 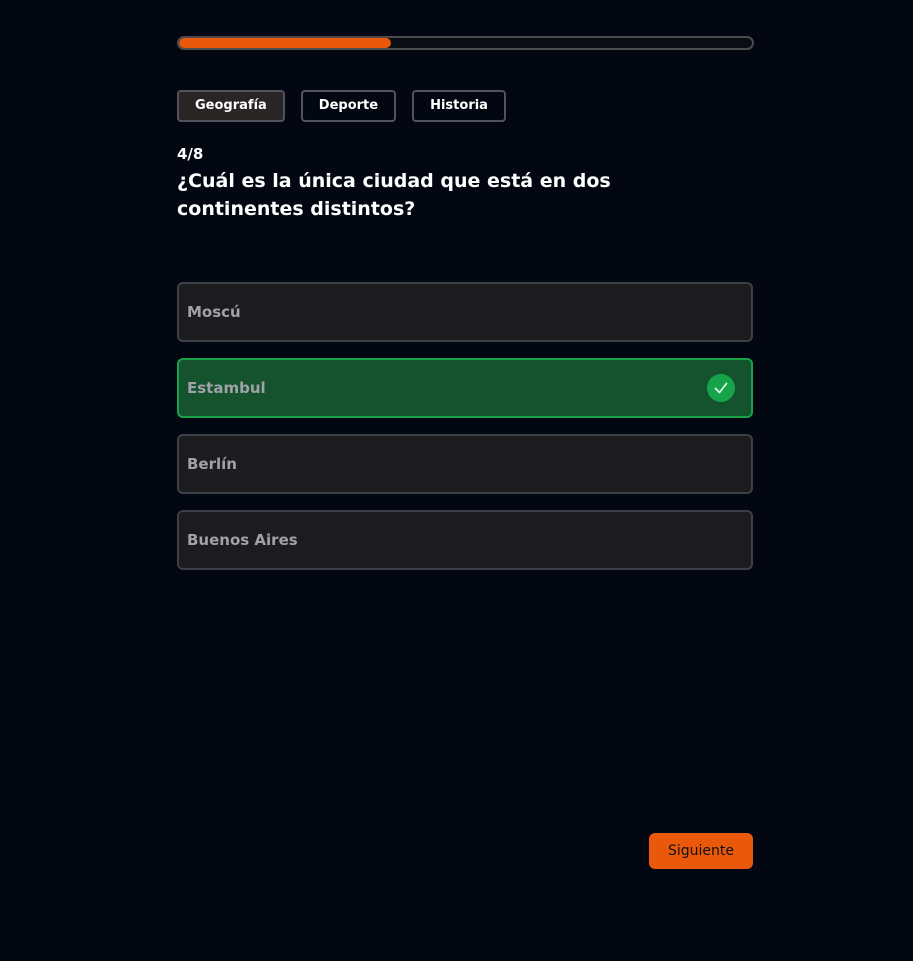 What do you see at coordinates (459, 106) in the screenshot?
I see `tab-historia: Historia` at bounding box center [459, 106].